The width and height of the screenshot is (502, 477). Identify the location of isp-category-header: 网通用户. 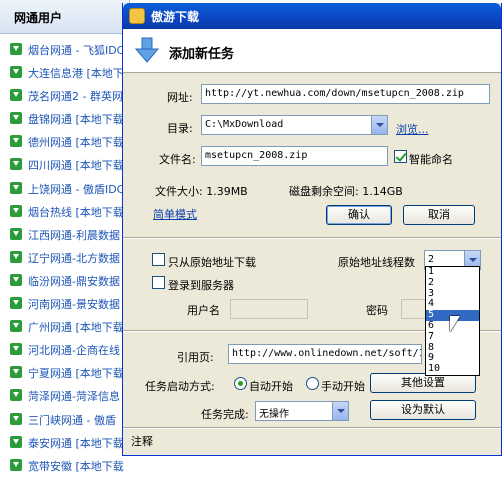
(65, 17).